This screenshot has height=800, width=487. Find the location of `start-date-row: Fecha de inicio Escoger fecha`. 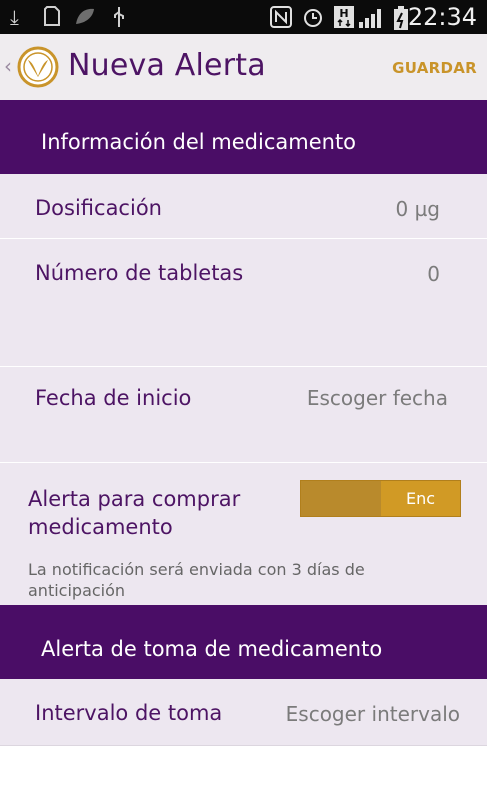

start-date-row: Fecha de inicio Escoger fecha is located at coordinates (243, 415).